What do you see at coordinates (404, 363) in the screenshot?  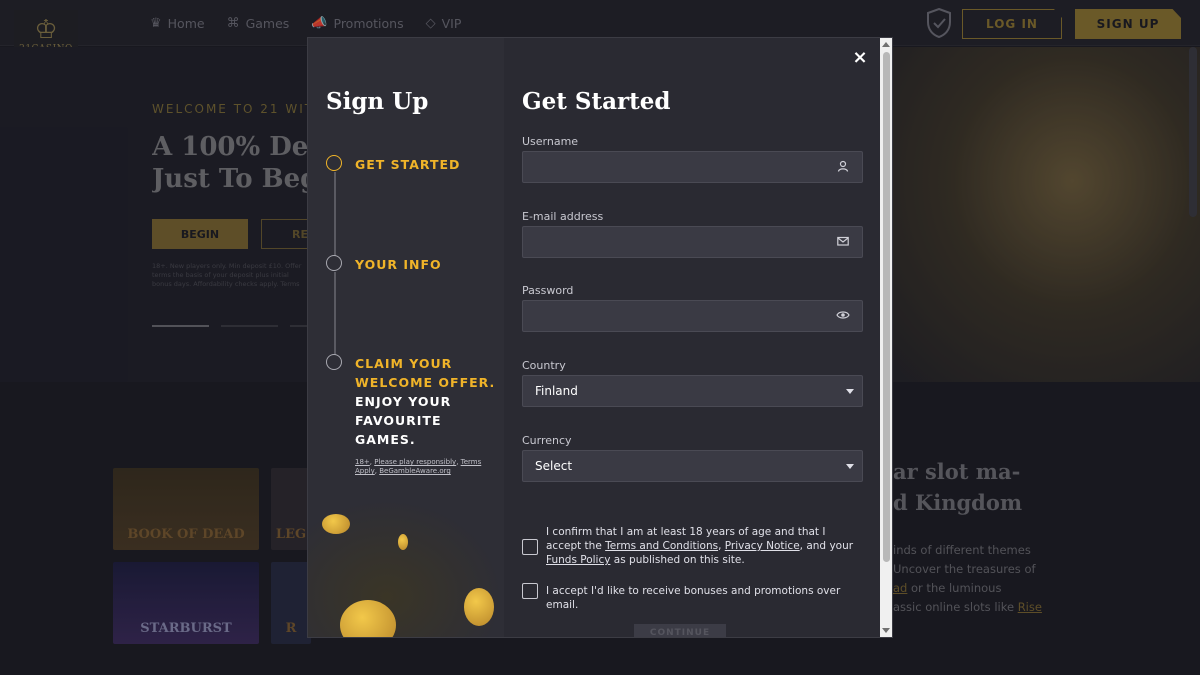 I see `step-label-line: CLAIM YOUR` at bounding box center [404, 363].